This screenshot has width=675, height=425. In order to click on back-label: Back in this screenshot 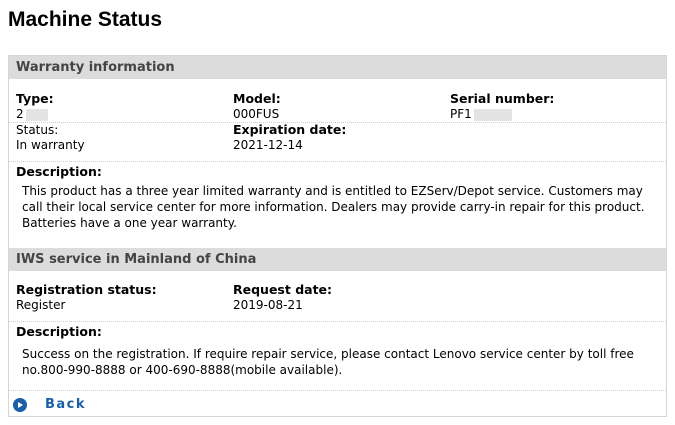, I will do `click(65, 404)`.